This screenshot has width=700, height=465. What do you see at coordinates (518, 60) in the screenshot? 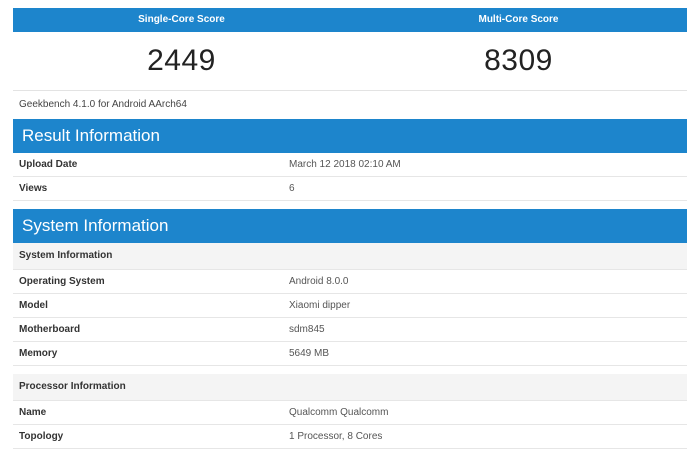
I see `multi-core-score-value: 8309` at bounding box center [518, 60].